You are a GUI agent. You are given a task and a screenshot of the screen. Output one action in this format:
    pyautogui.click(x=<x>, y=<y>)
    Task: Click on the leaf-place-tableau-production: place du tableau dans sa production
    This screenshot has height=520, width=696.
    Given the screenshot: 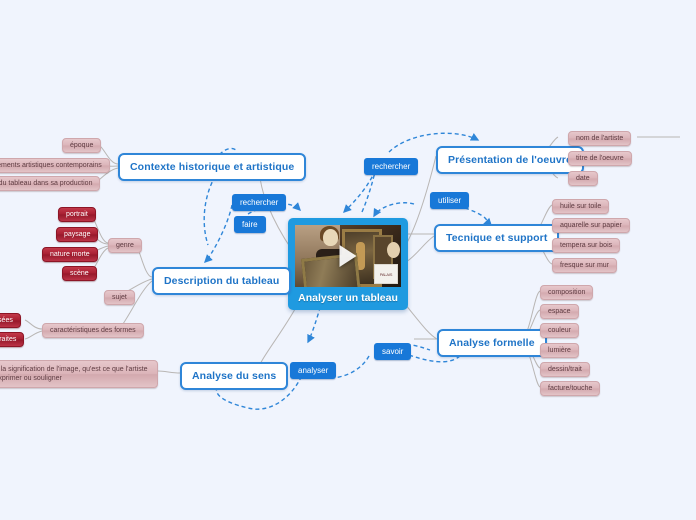 What is the action you would take?
    pyautogui.click(x=50, y=183)
    